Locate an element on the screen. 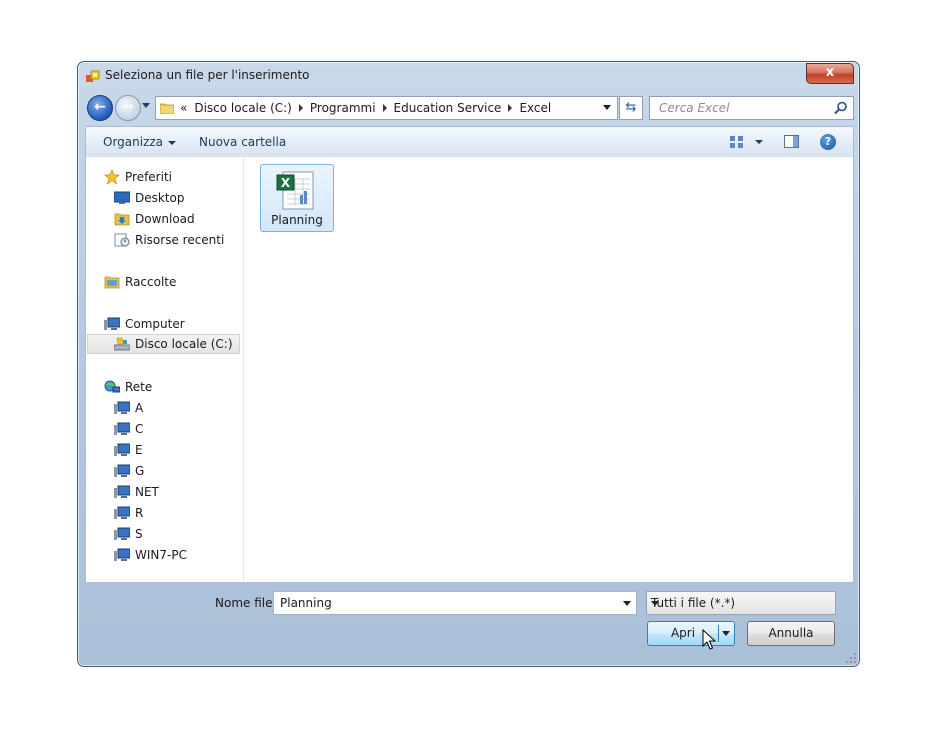  sidebar-item-label: Preferiti is located at coordinates (148, 177).